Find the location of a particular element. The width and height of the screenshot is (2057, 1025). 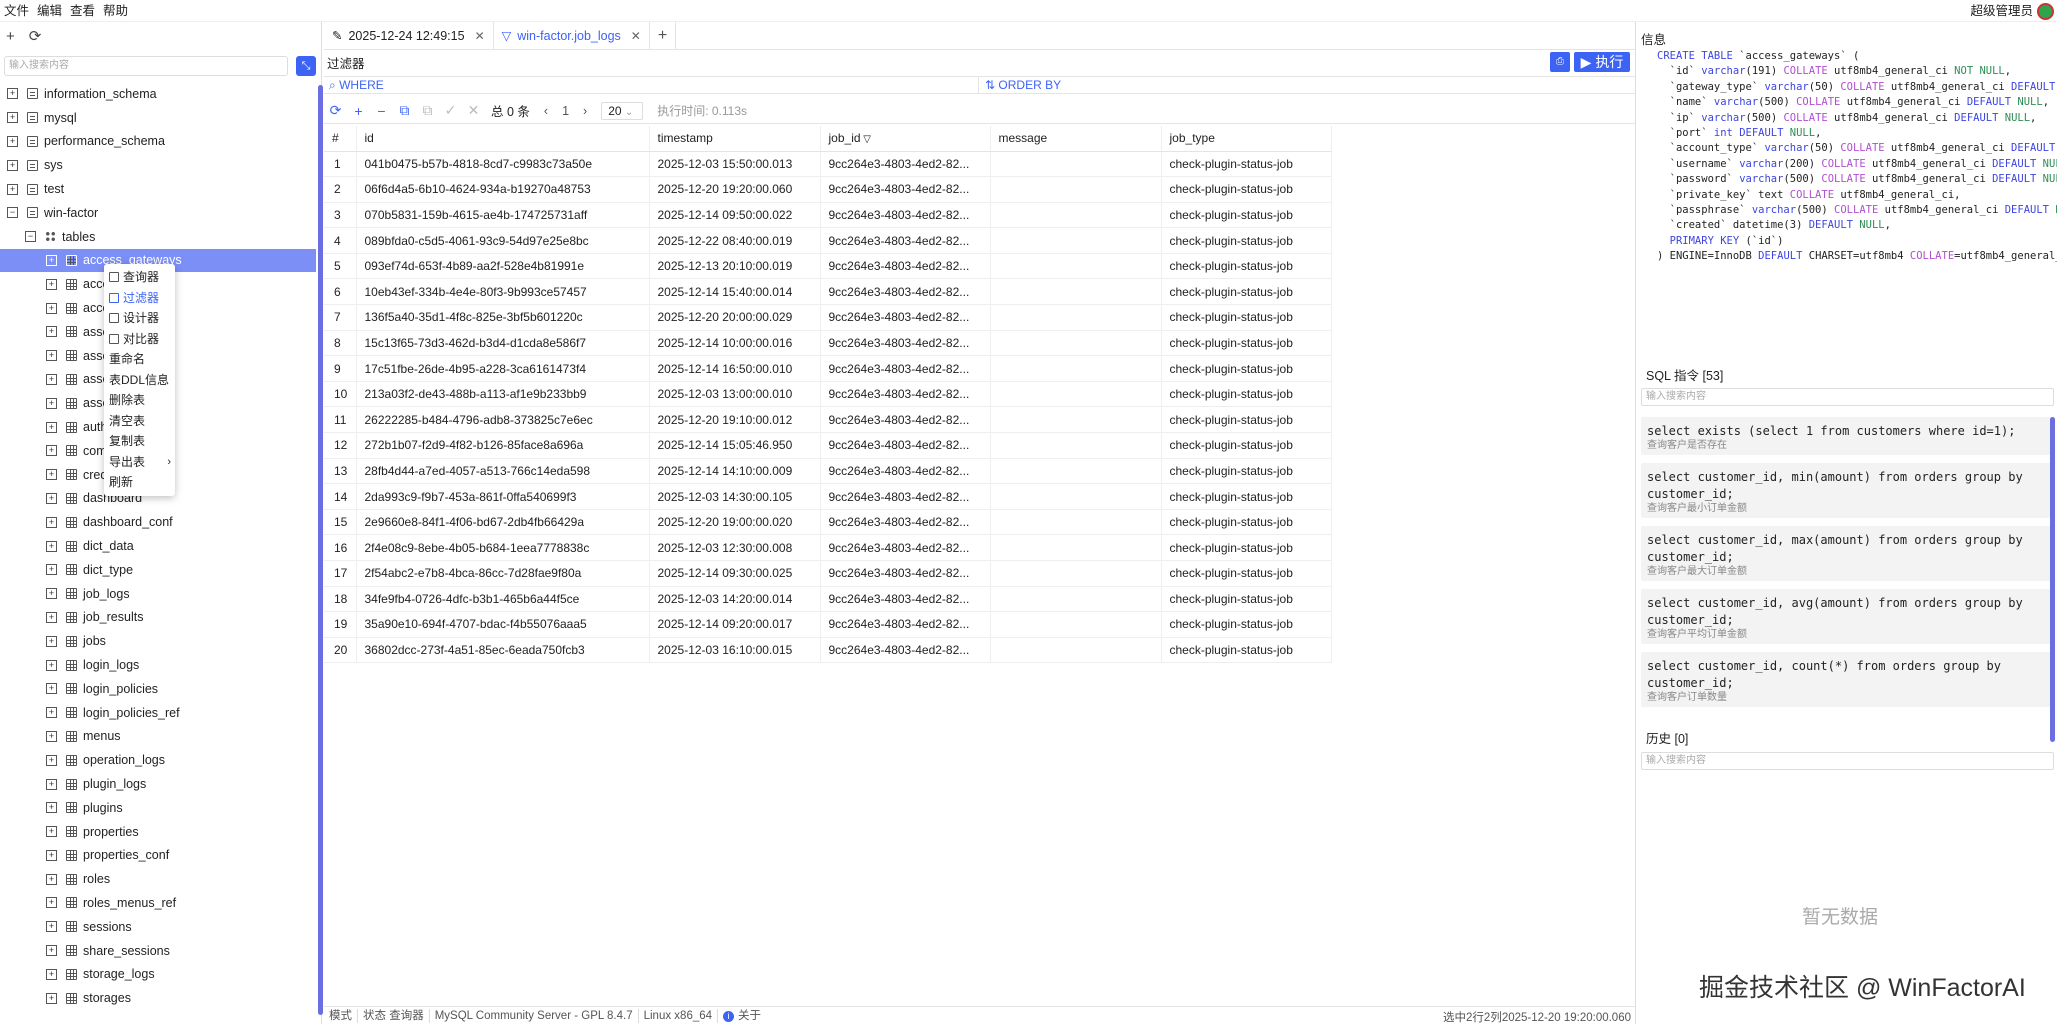

sidebar-scrollbar is located at coordinates (320, 550).